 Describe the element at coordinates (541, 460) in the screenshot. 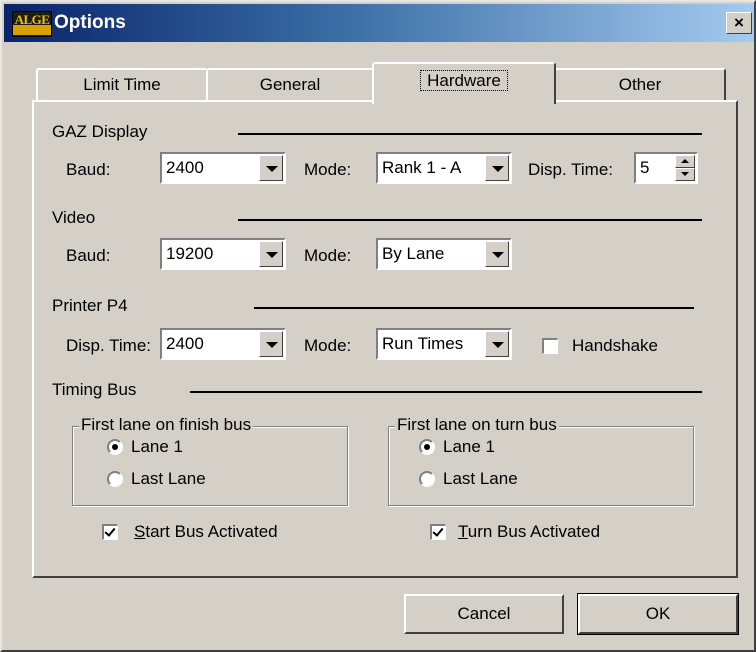

I see `turn-bus-group: First lane on turn bus Lane 1 Last Lane` at that location.